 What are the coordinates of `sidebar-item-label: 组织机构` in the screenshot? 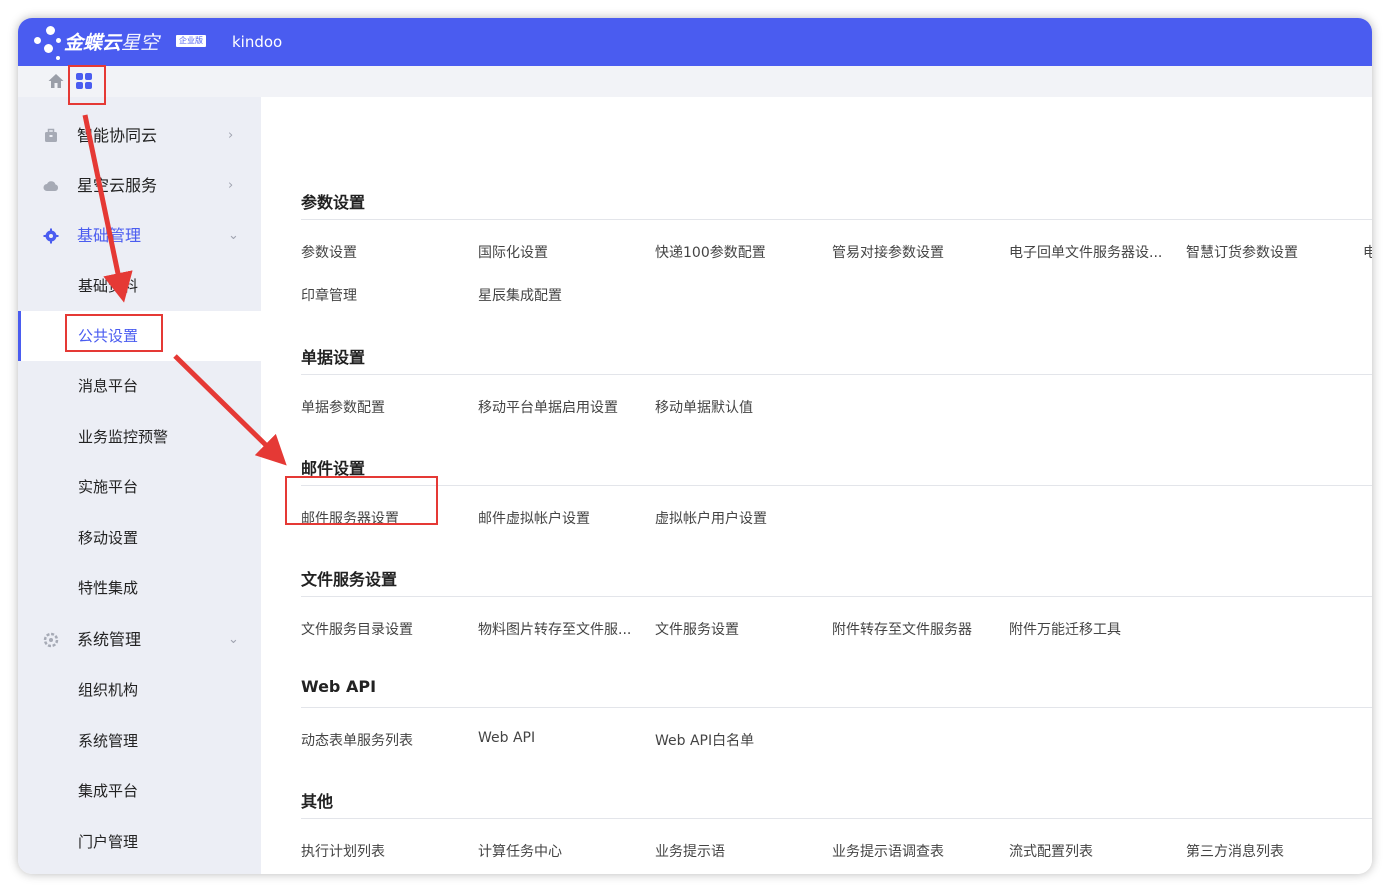 It's located at (108, 690).